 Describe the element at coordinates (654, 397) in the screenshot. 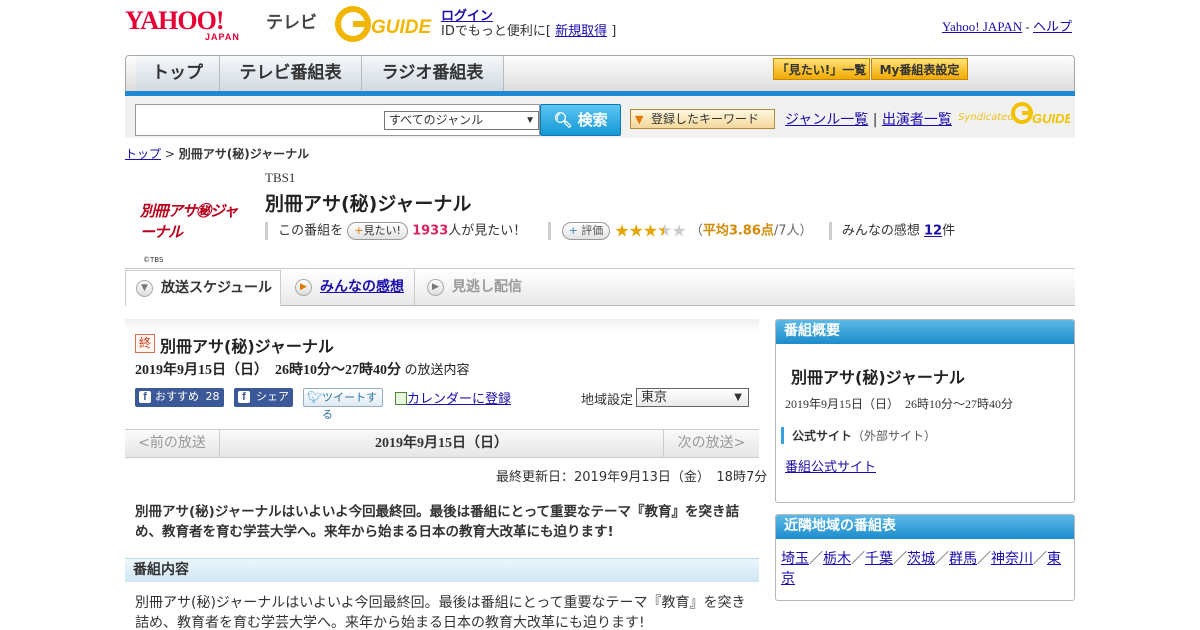

I see `region-select-value: 東京` at that location.